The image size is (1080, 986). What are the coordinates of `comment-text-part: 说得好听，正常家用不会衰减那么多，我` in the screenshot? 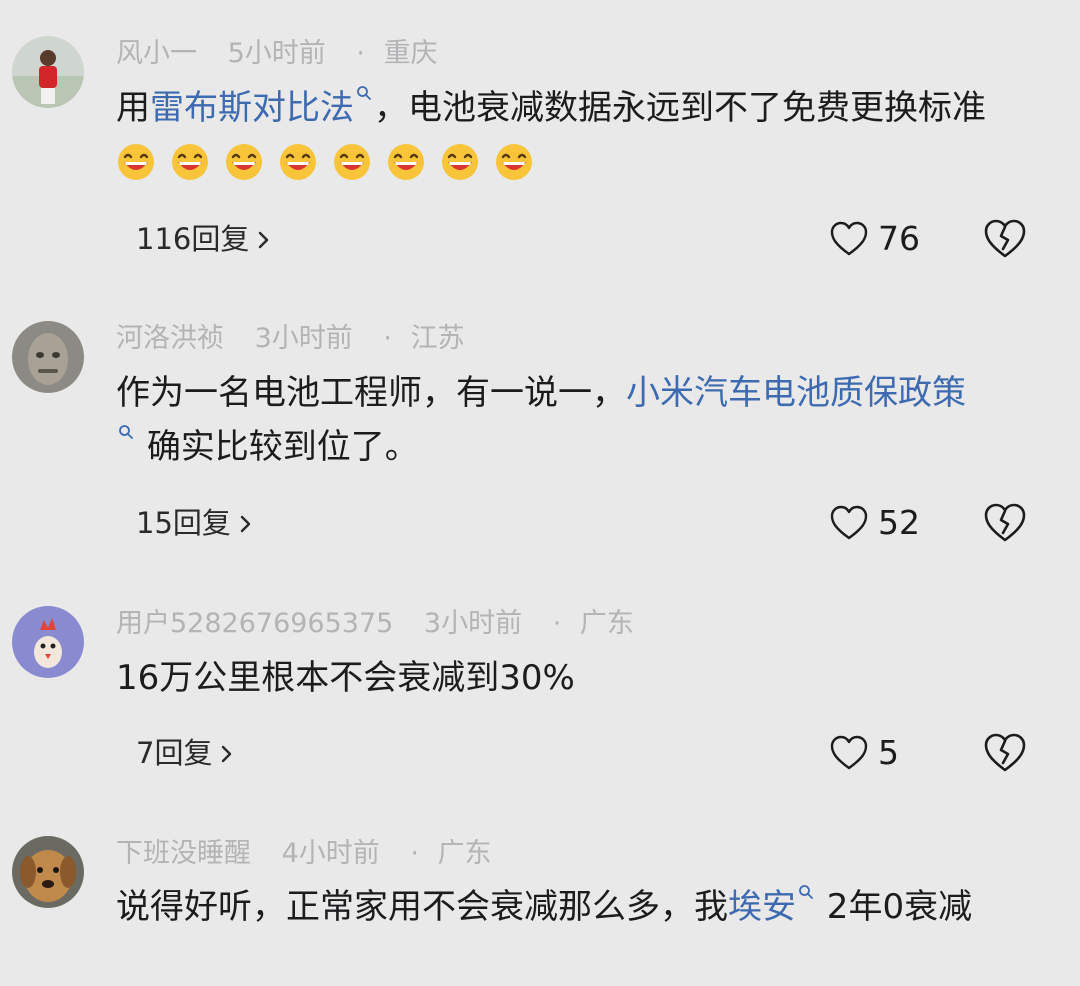 It's located at (422, 907).